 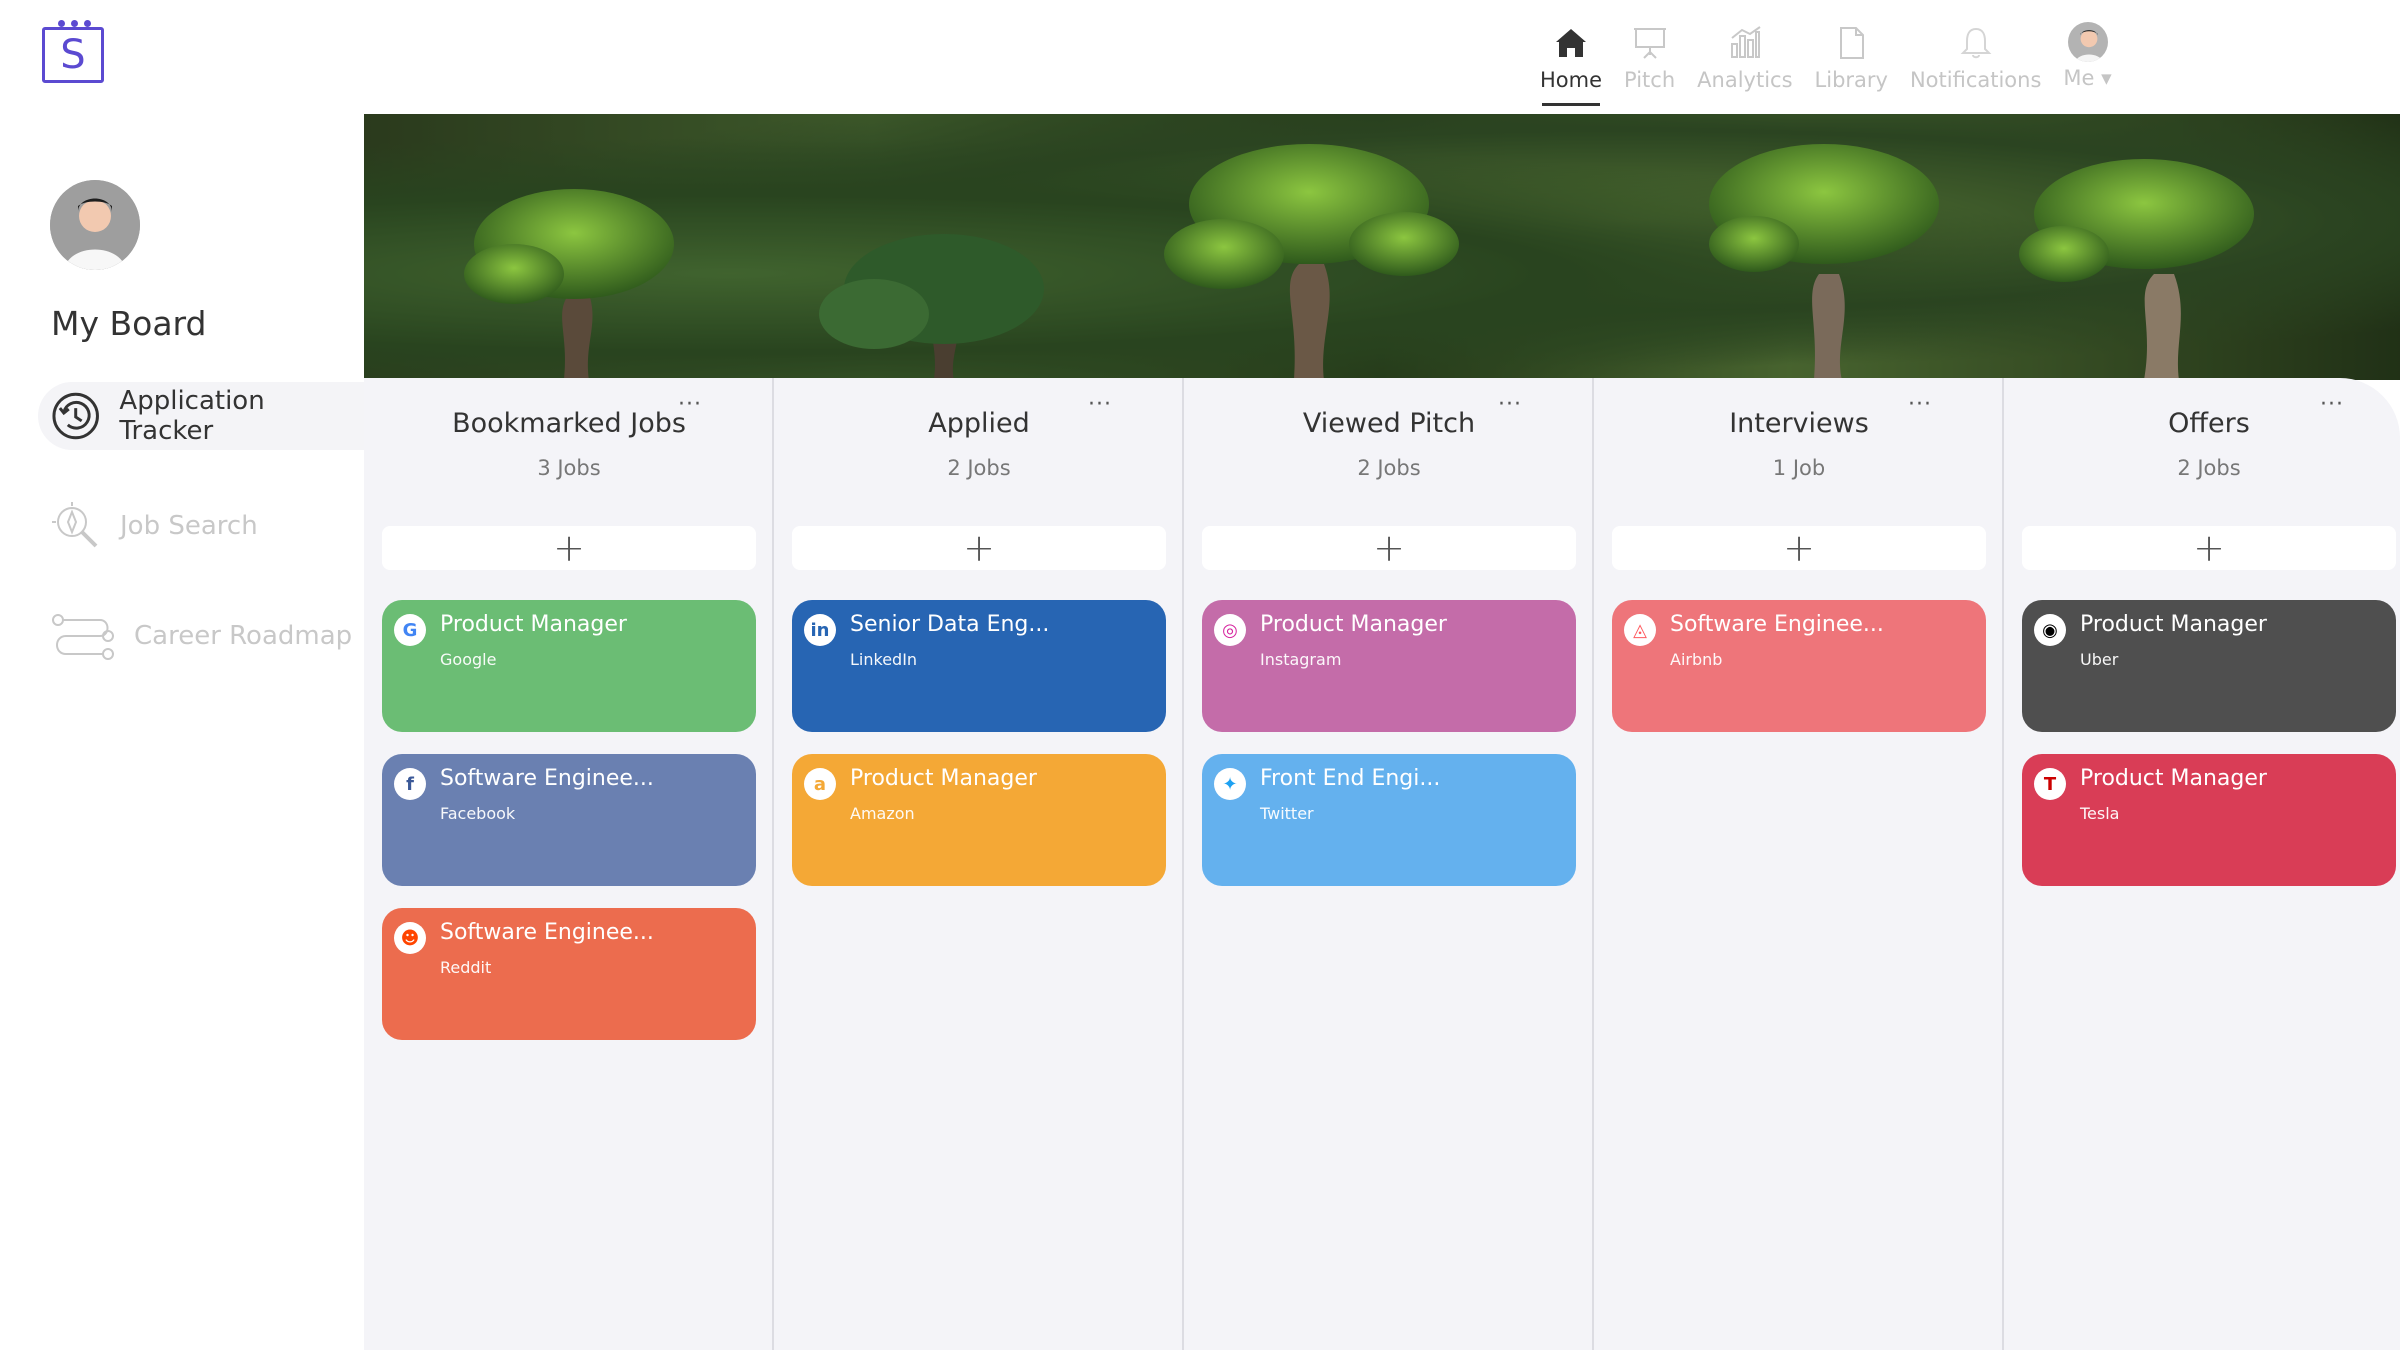 I want to click on facebook-icon: f, so click(x=410, y=784).